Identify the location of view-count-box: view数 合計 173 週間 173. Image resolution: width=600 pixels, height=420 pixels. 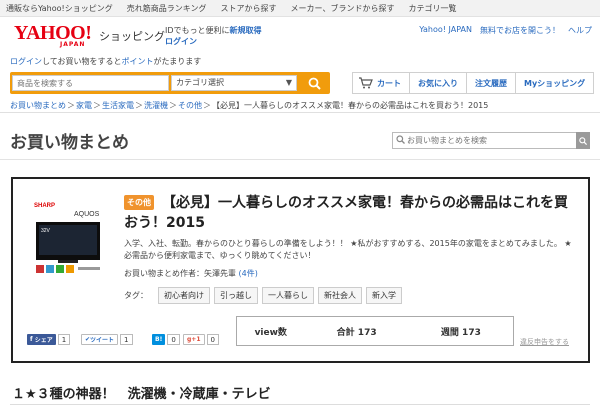
(375, 331).